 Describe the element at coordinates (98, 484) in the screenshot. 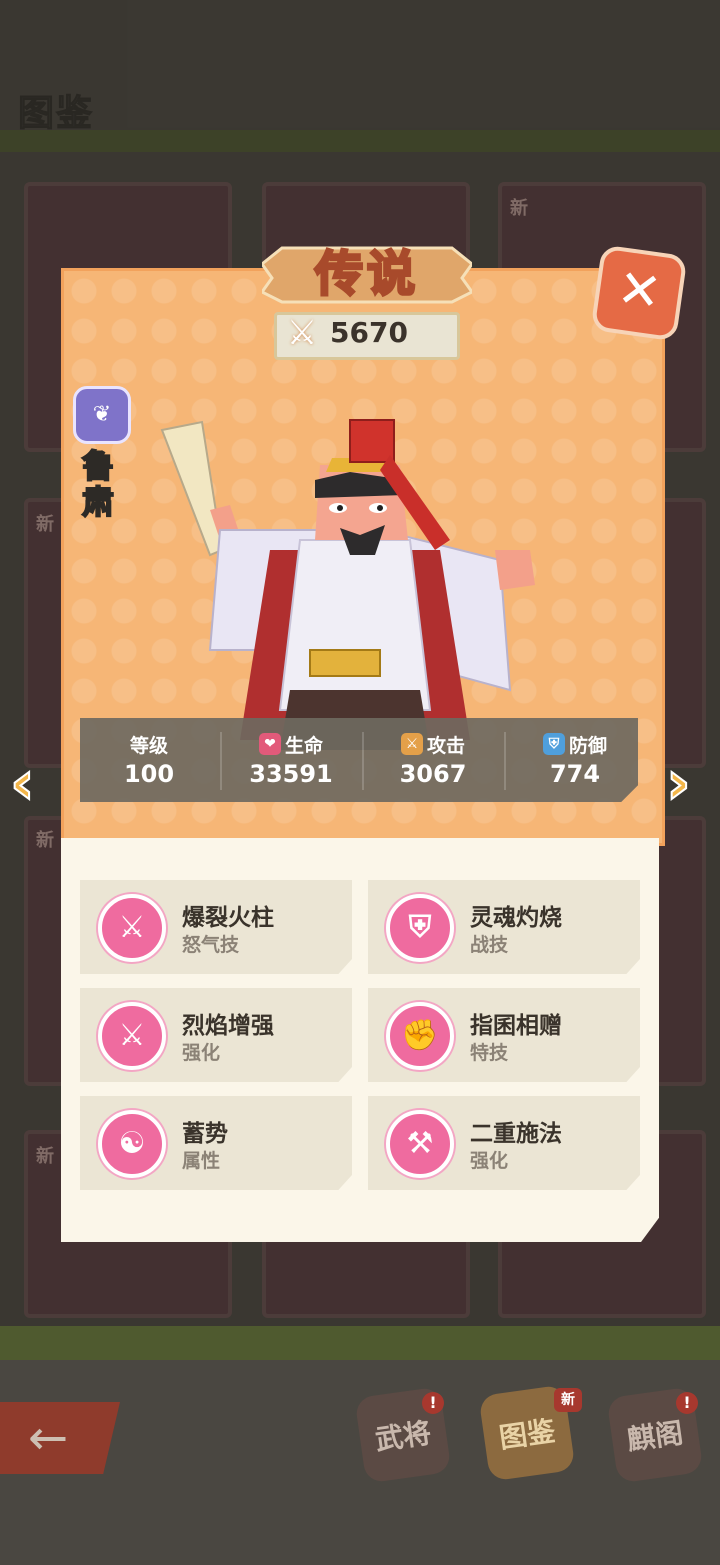

I see `hero-name: 鲁肃` at that location.